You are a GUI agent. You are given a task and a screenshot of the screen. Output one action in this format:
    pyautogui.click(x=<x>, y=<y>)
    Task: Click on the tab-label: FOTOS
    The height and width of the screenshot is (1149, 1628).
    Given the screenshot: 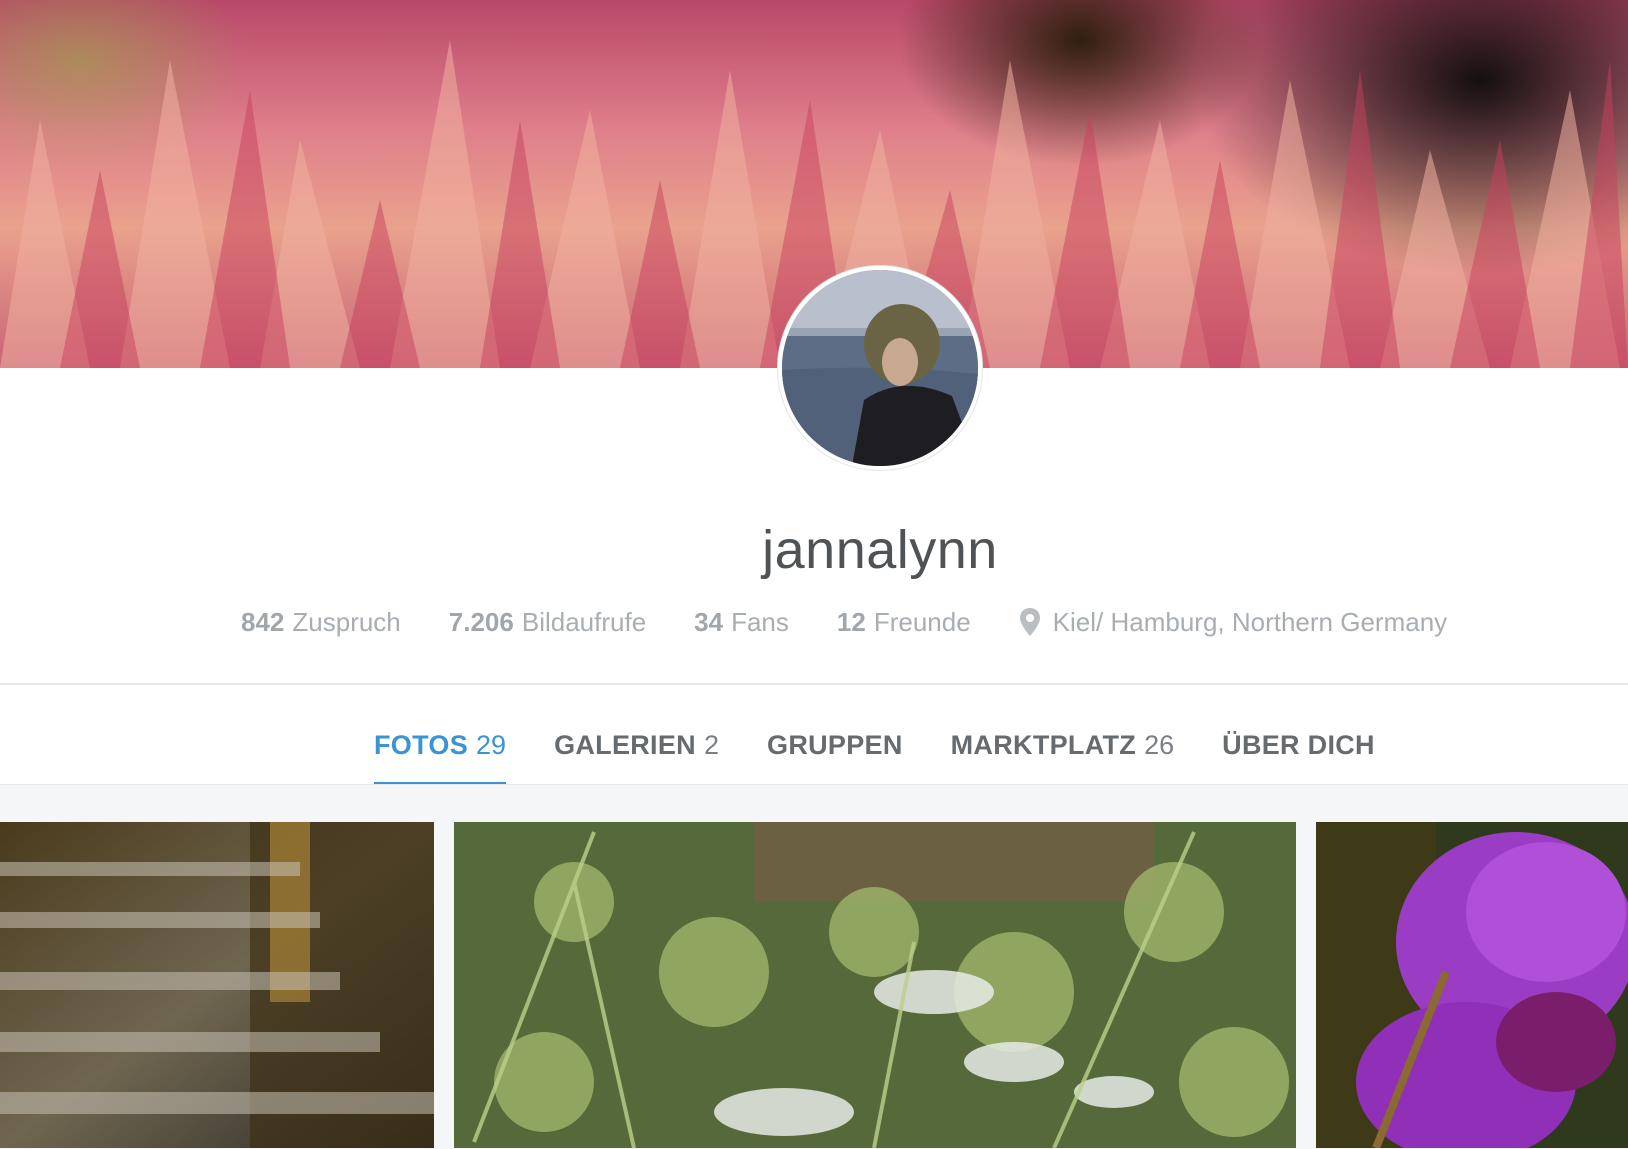 What is the action you would take?
    pyautogui.click(x=421, y=744)
    